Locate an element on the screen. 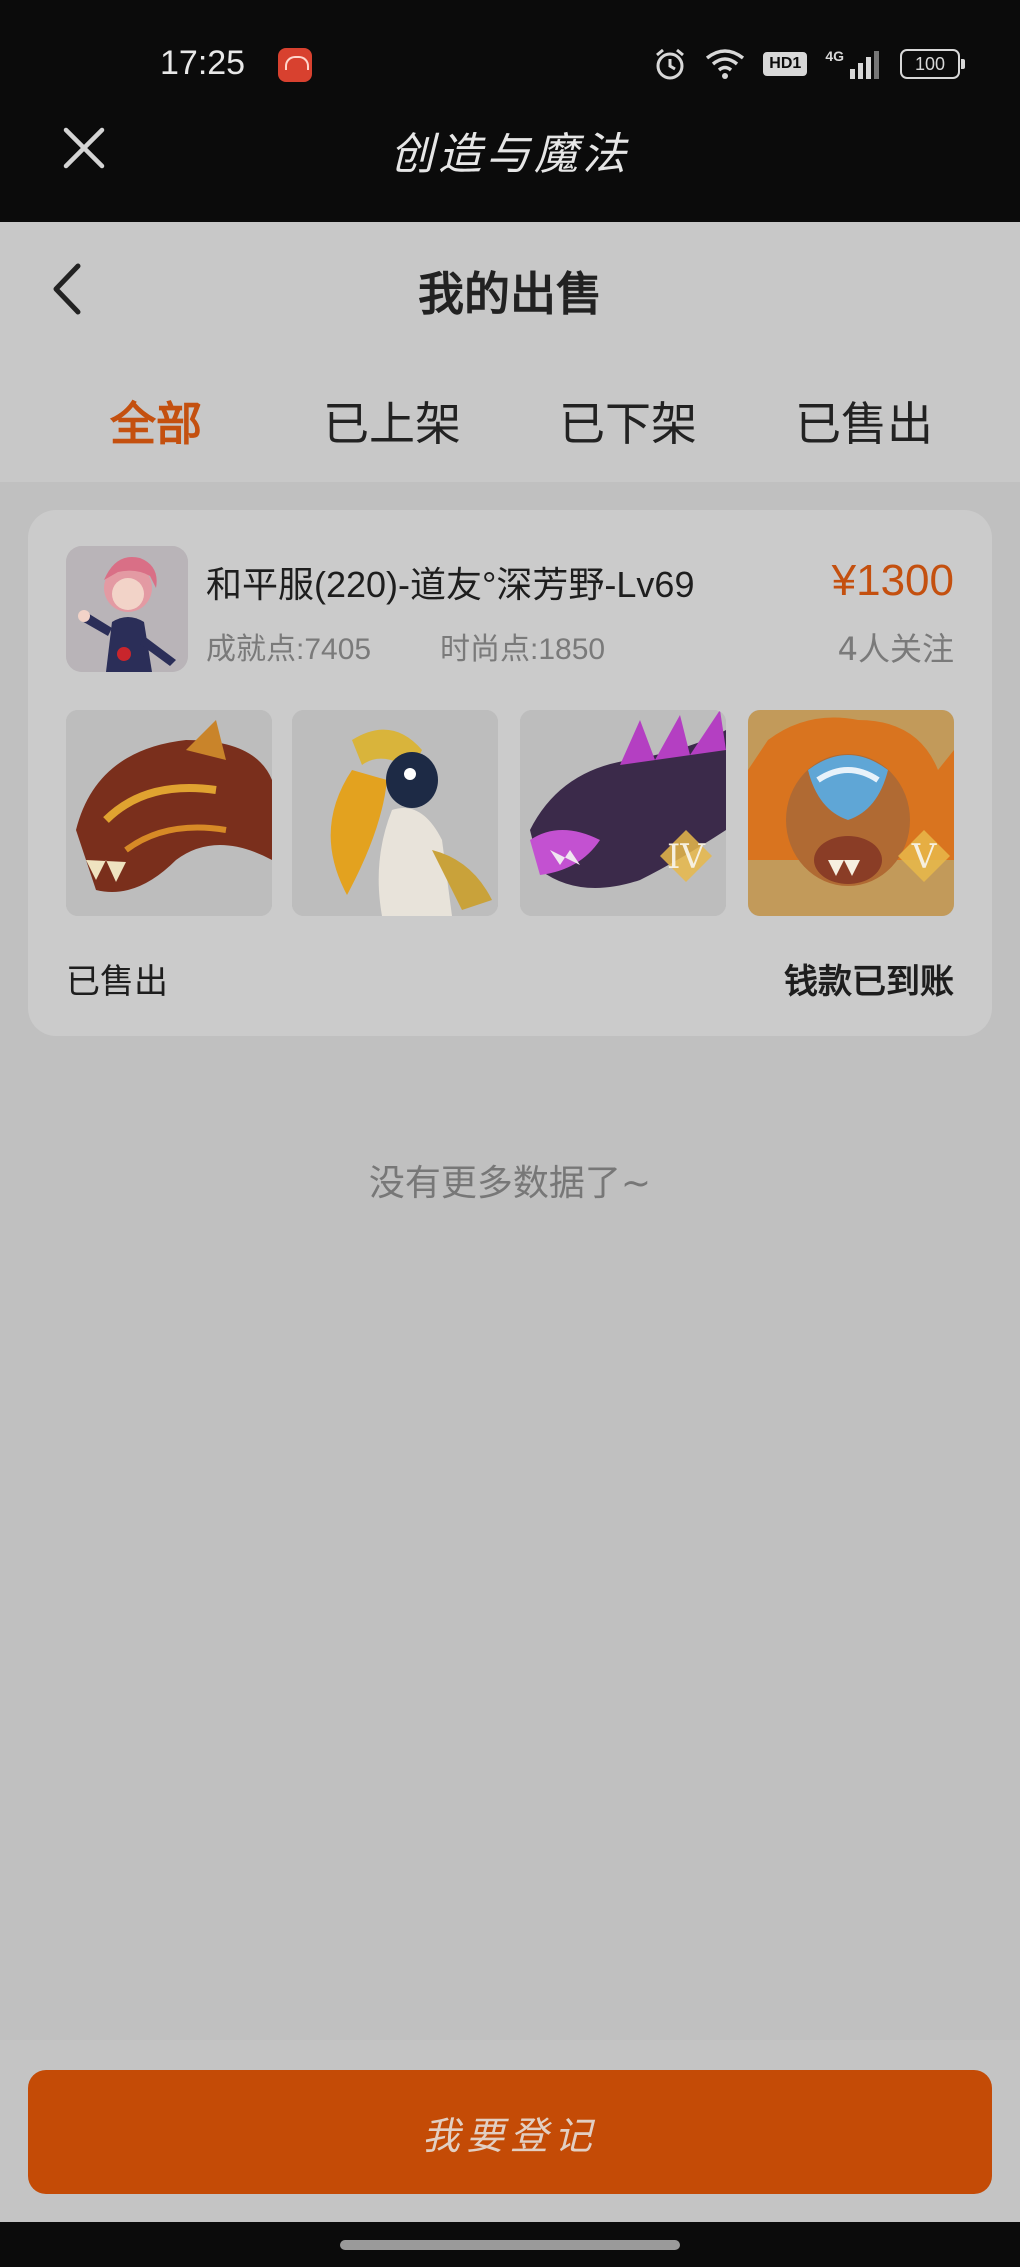 This screenshot has height=2267, width=1020. tab-sold: 已售出 is located at coordinates (864, 421).